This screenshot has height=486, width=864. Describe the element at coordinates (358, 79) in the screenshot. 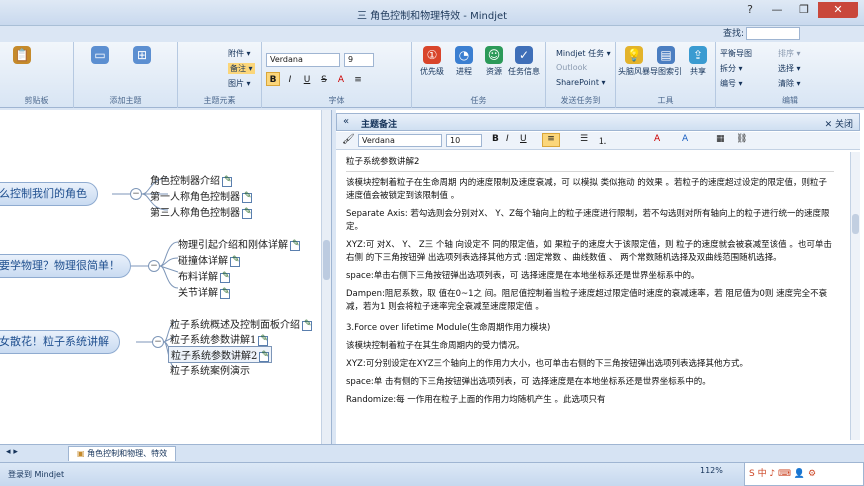

I see `align-button: ≡` at that location.